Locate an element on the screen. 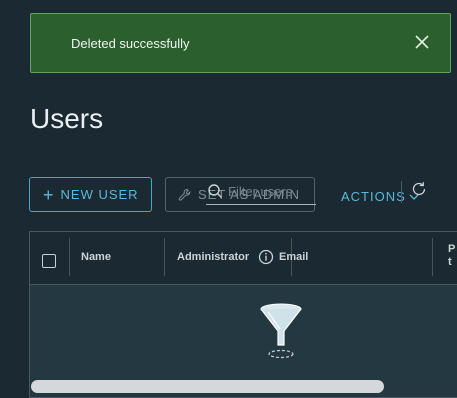 Image resolution: width=457 pixels, height=398 pixels. info-icon is located at coordinates (266, 257).